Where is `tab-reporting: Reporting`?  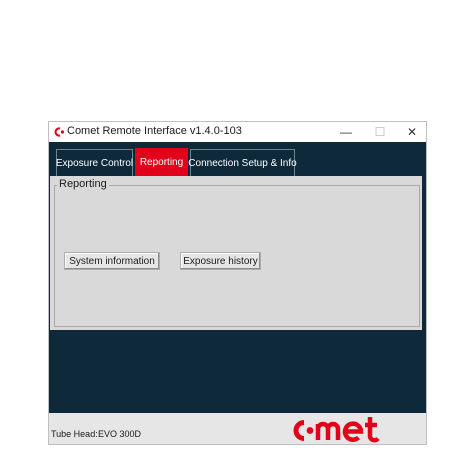 tab-reporting: Reporting is located at coordinates (161, 162).